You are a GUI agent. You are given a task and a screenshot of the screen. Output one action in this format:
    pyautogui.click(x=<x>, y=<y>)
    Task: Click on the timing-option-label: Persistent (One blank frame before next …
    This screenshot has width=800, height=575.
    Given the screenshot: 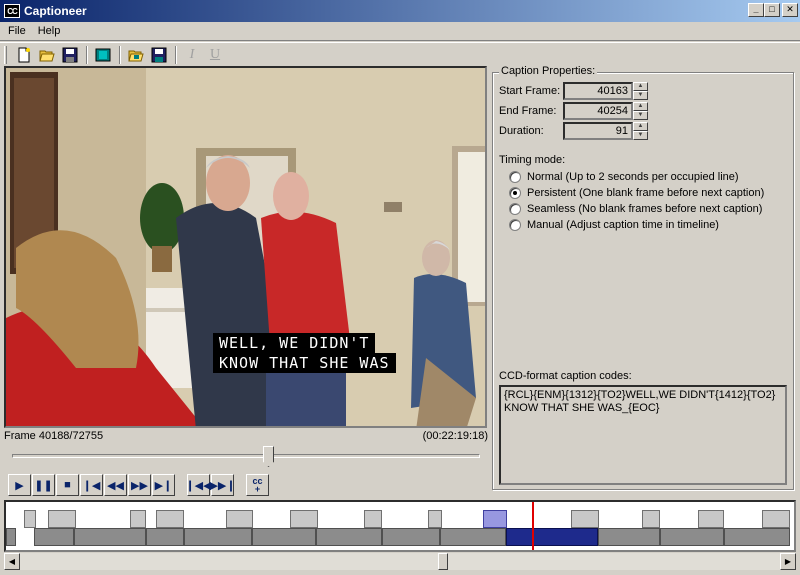 What is the action you would take?
    pyautogui.click(x=646, y=193)
    